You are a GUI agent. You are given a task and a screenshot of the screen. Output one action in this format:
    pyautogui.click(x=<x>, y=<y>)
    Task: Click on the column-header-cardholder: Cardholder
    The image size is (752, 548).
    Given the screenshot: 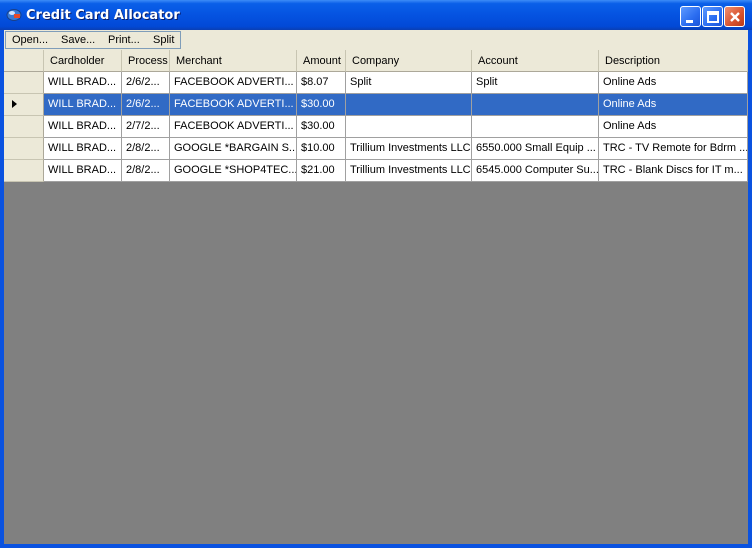 What is the action you would take?
    pyautogui.click(x=83, y=61)
    